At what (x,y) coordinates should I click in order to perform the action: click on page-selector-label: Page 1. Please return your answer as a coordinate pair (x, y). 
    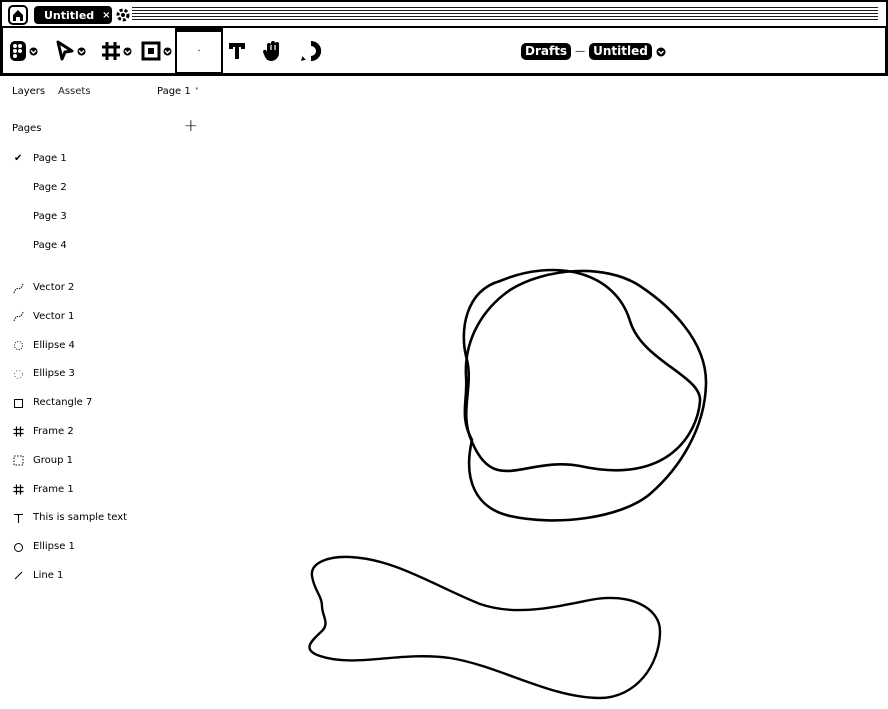
    Looking at the image, I should click on (174, 91).